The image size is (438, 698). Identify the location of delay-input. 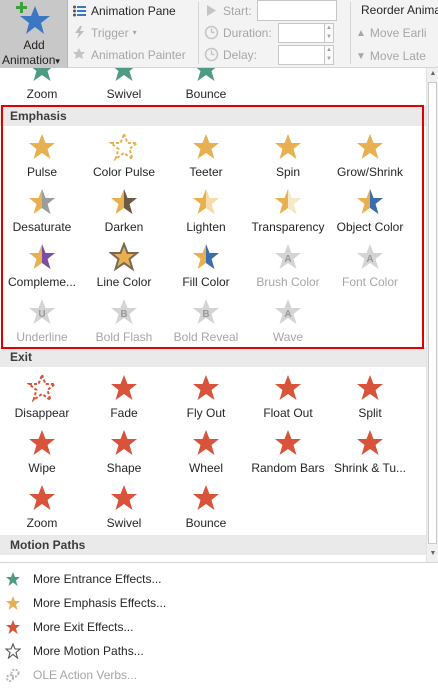
(301, 55).